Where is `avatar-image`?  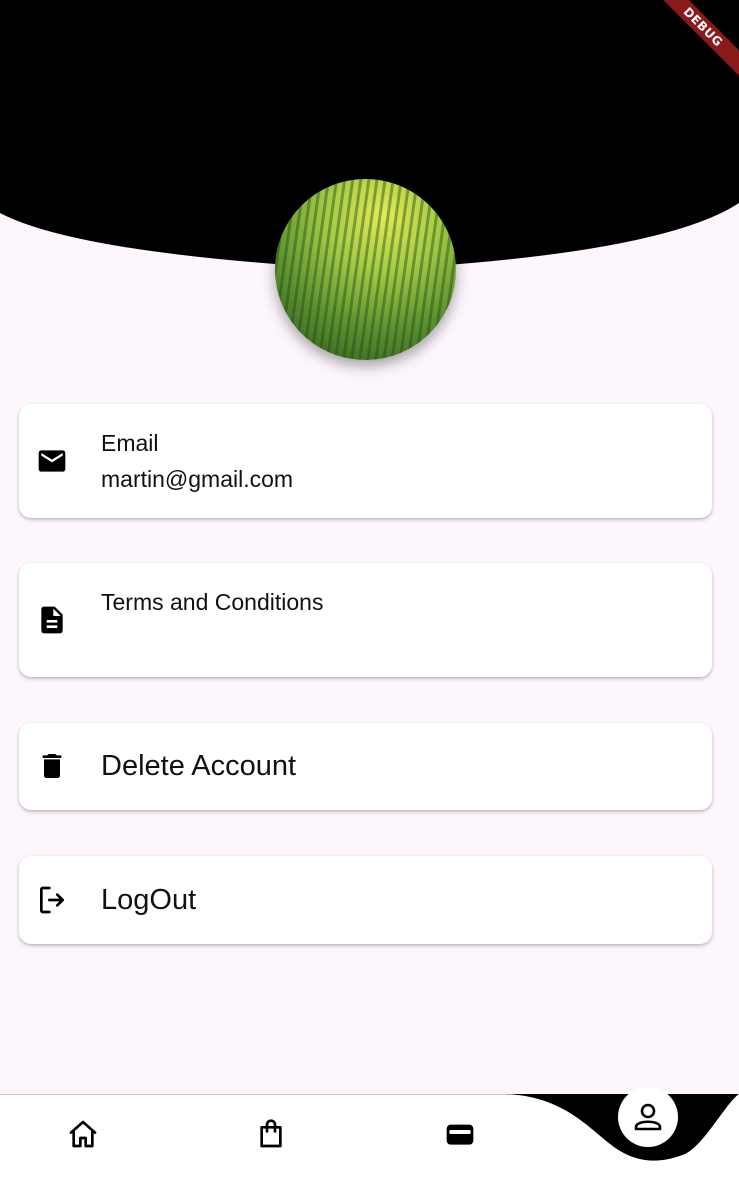 avatar-image is located at coordinates (365, 269).